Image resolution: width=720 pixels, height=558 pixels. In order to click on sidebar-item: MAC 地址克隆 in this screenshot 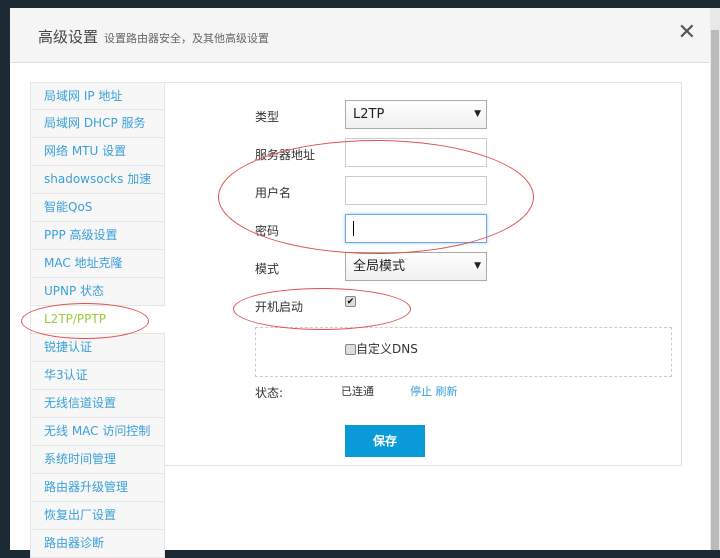, I will do `click(97, 264)`.